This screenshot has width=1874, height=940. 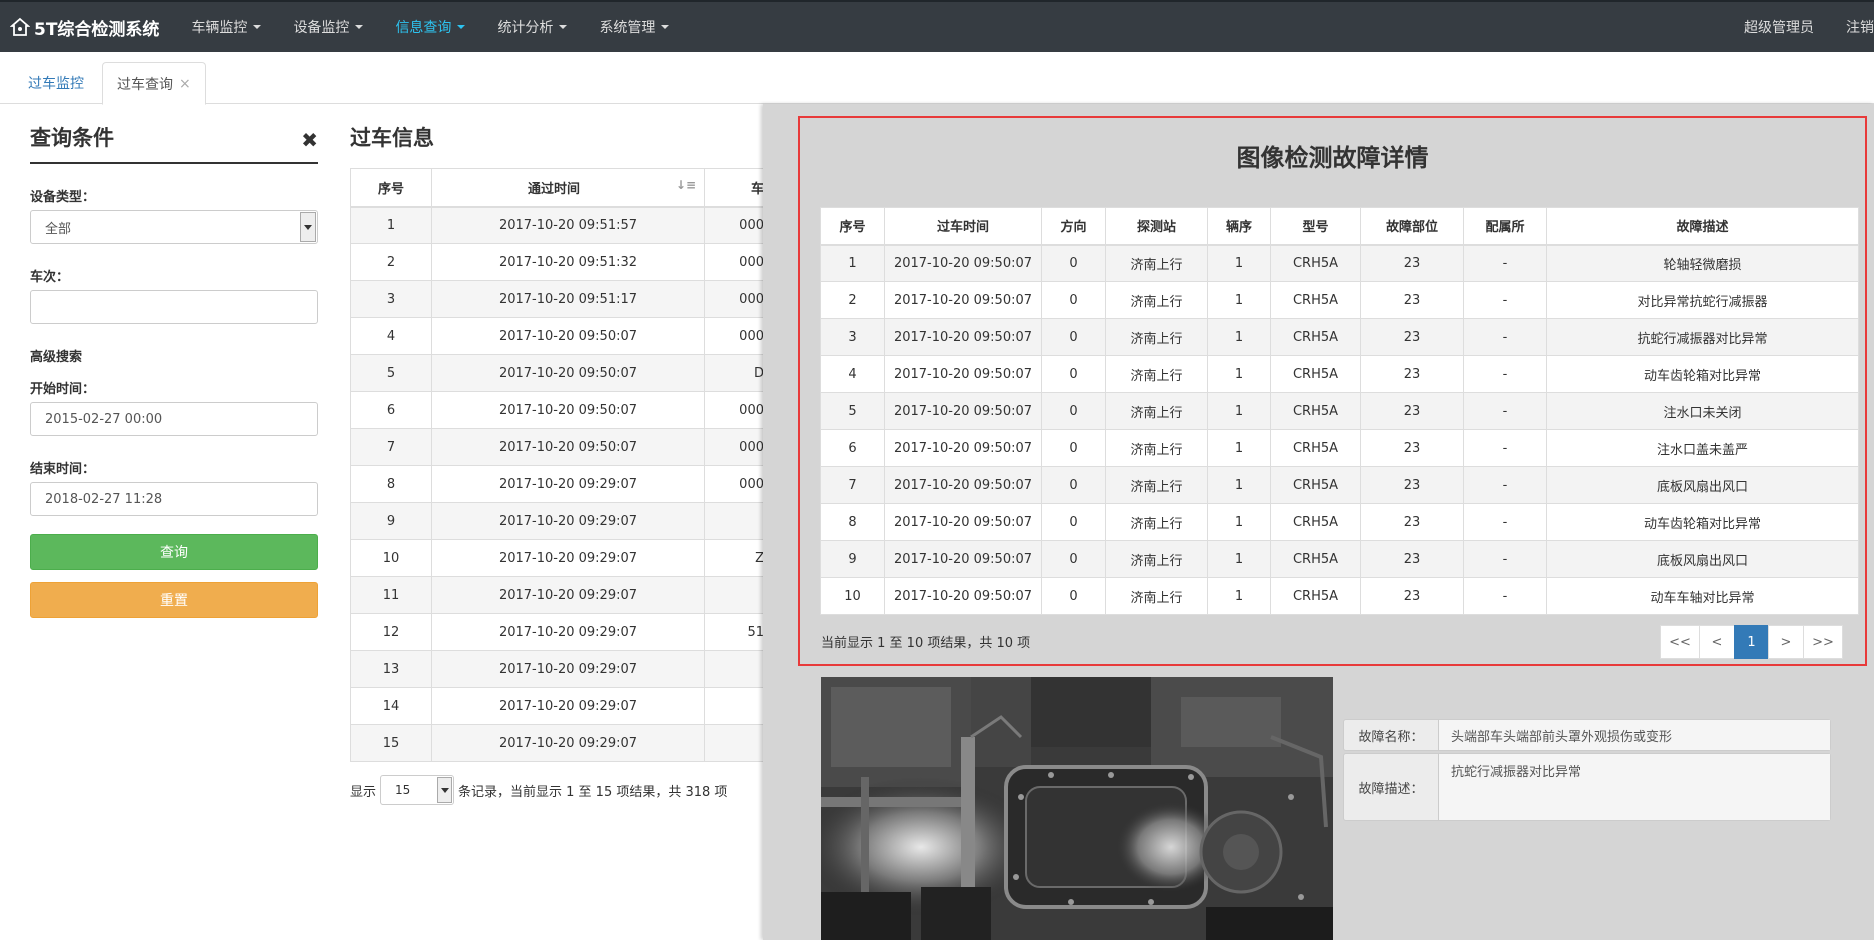 I want to click on close-icon: ×, so click(x=185, y=84).